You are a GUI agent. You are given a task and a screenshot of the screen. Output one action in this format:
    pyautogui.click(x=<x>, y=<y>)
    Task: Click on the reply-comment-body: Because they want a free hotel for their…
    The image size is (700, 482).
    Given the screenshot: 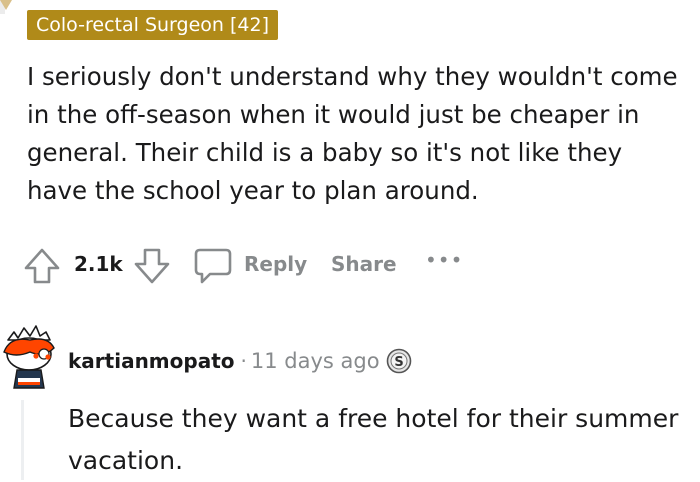 What is the action you would take?
    pyautogui.click(x=373, y=439)
    